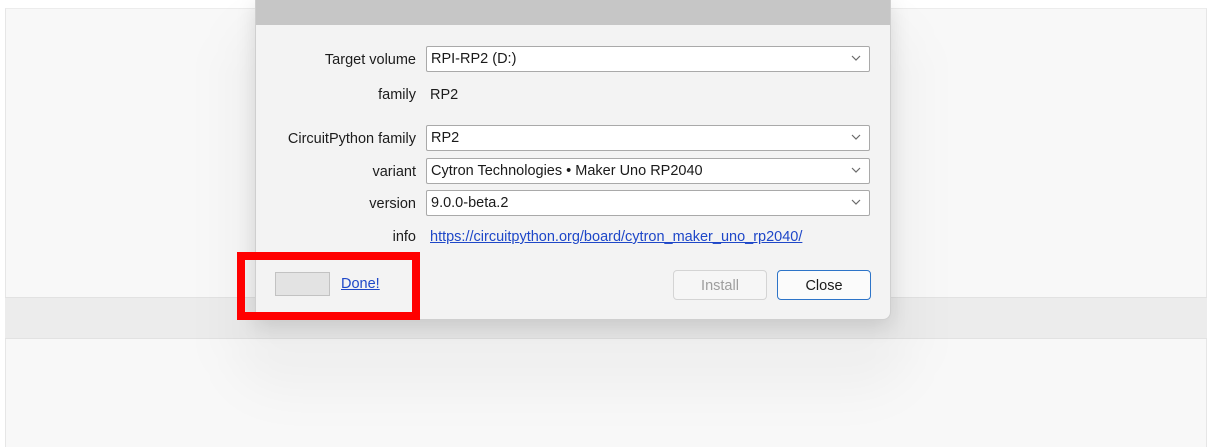 This screenshot has width=1212, height=447. What do you see at coordinates (648, 59) in the screenshot?
I see `target-volume-select: RPI-RP2 (D:)` at bounding box center [648, 59].